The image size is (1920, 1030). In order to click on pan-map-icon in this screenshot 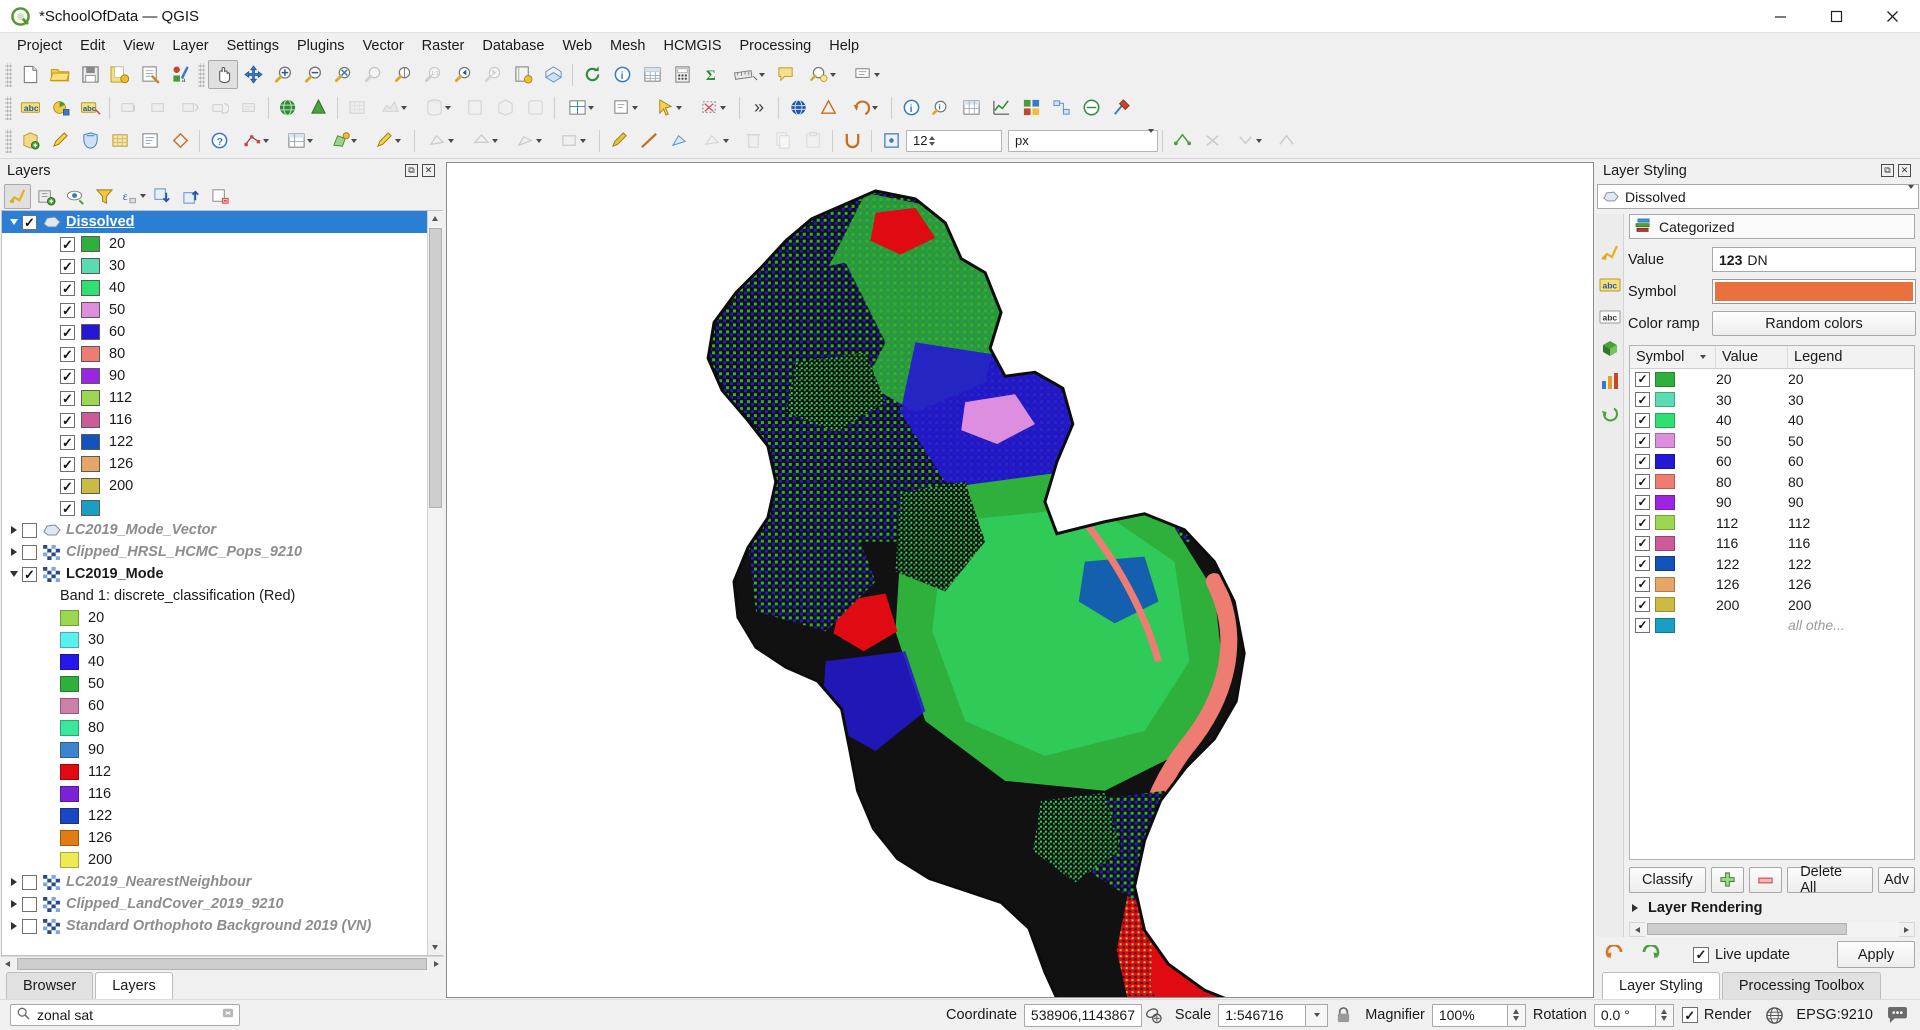, I will do `click(223, 74)`.